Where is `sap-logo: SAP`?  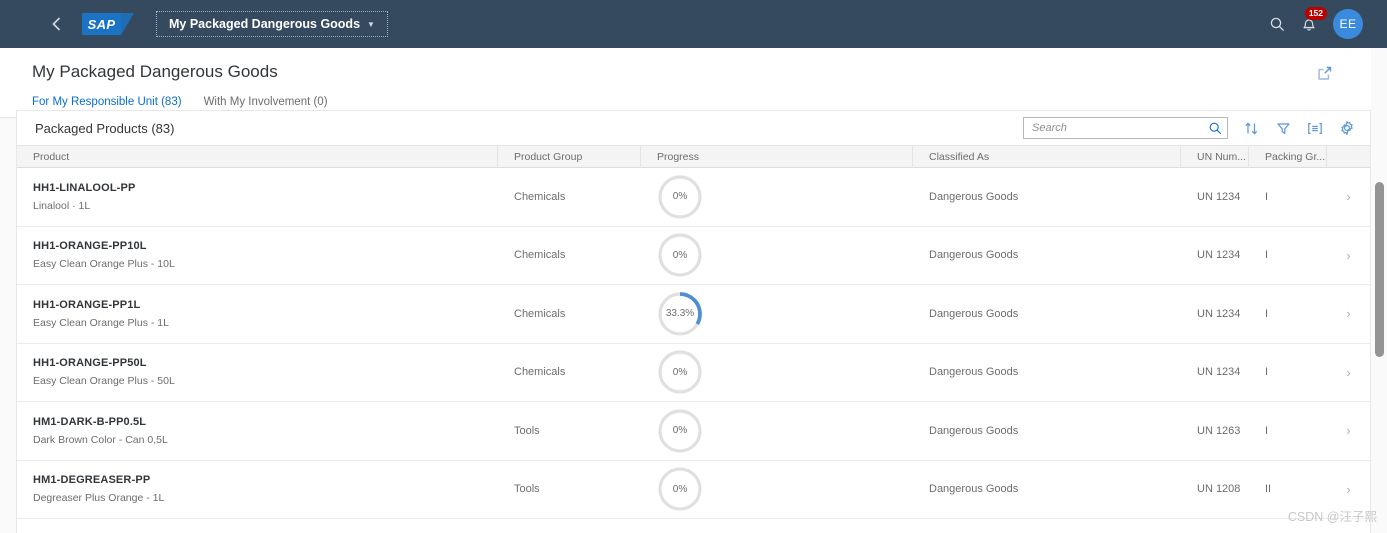 sap-logo: SAP is located at coordinates (108, 24).